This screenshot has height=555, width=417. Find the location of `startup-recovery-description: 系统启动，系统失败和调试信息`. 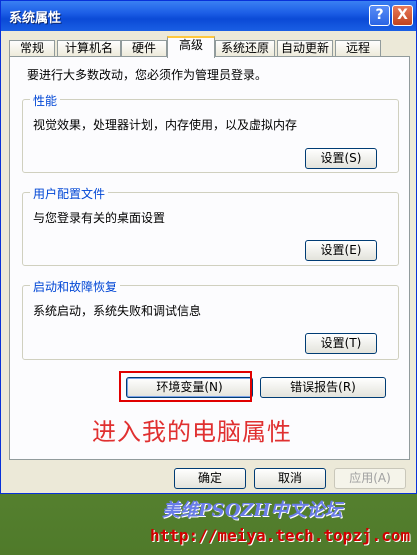

startup-recovery-description: 系统启动，系统失败和调试信息 is located at coordinates (117, 311).